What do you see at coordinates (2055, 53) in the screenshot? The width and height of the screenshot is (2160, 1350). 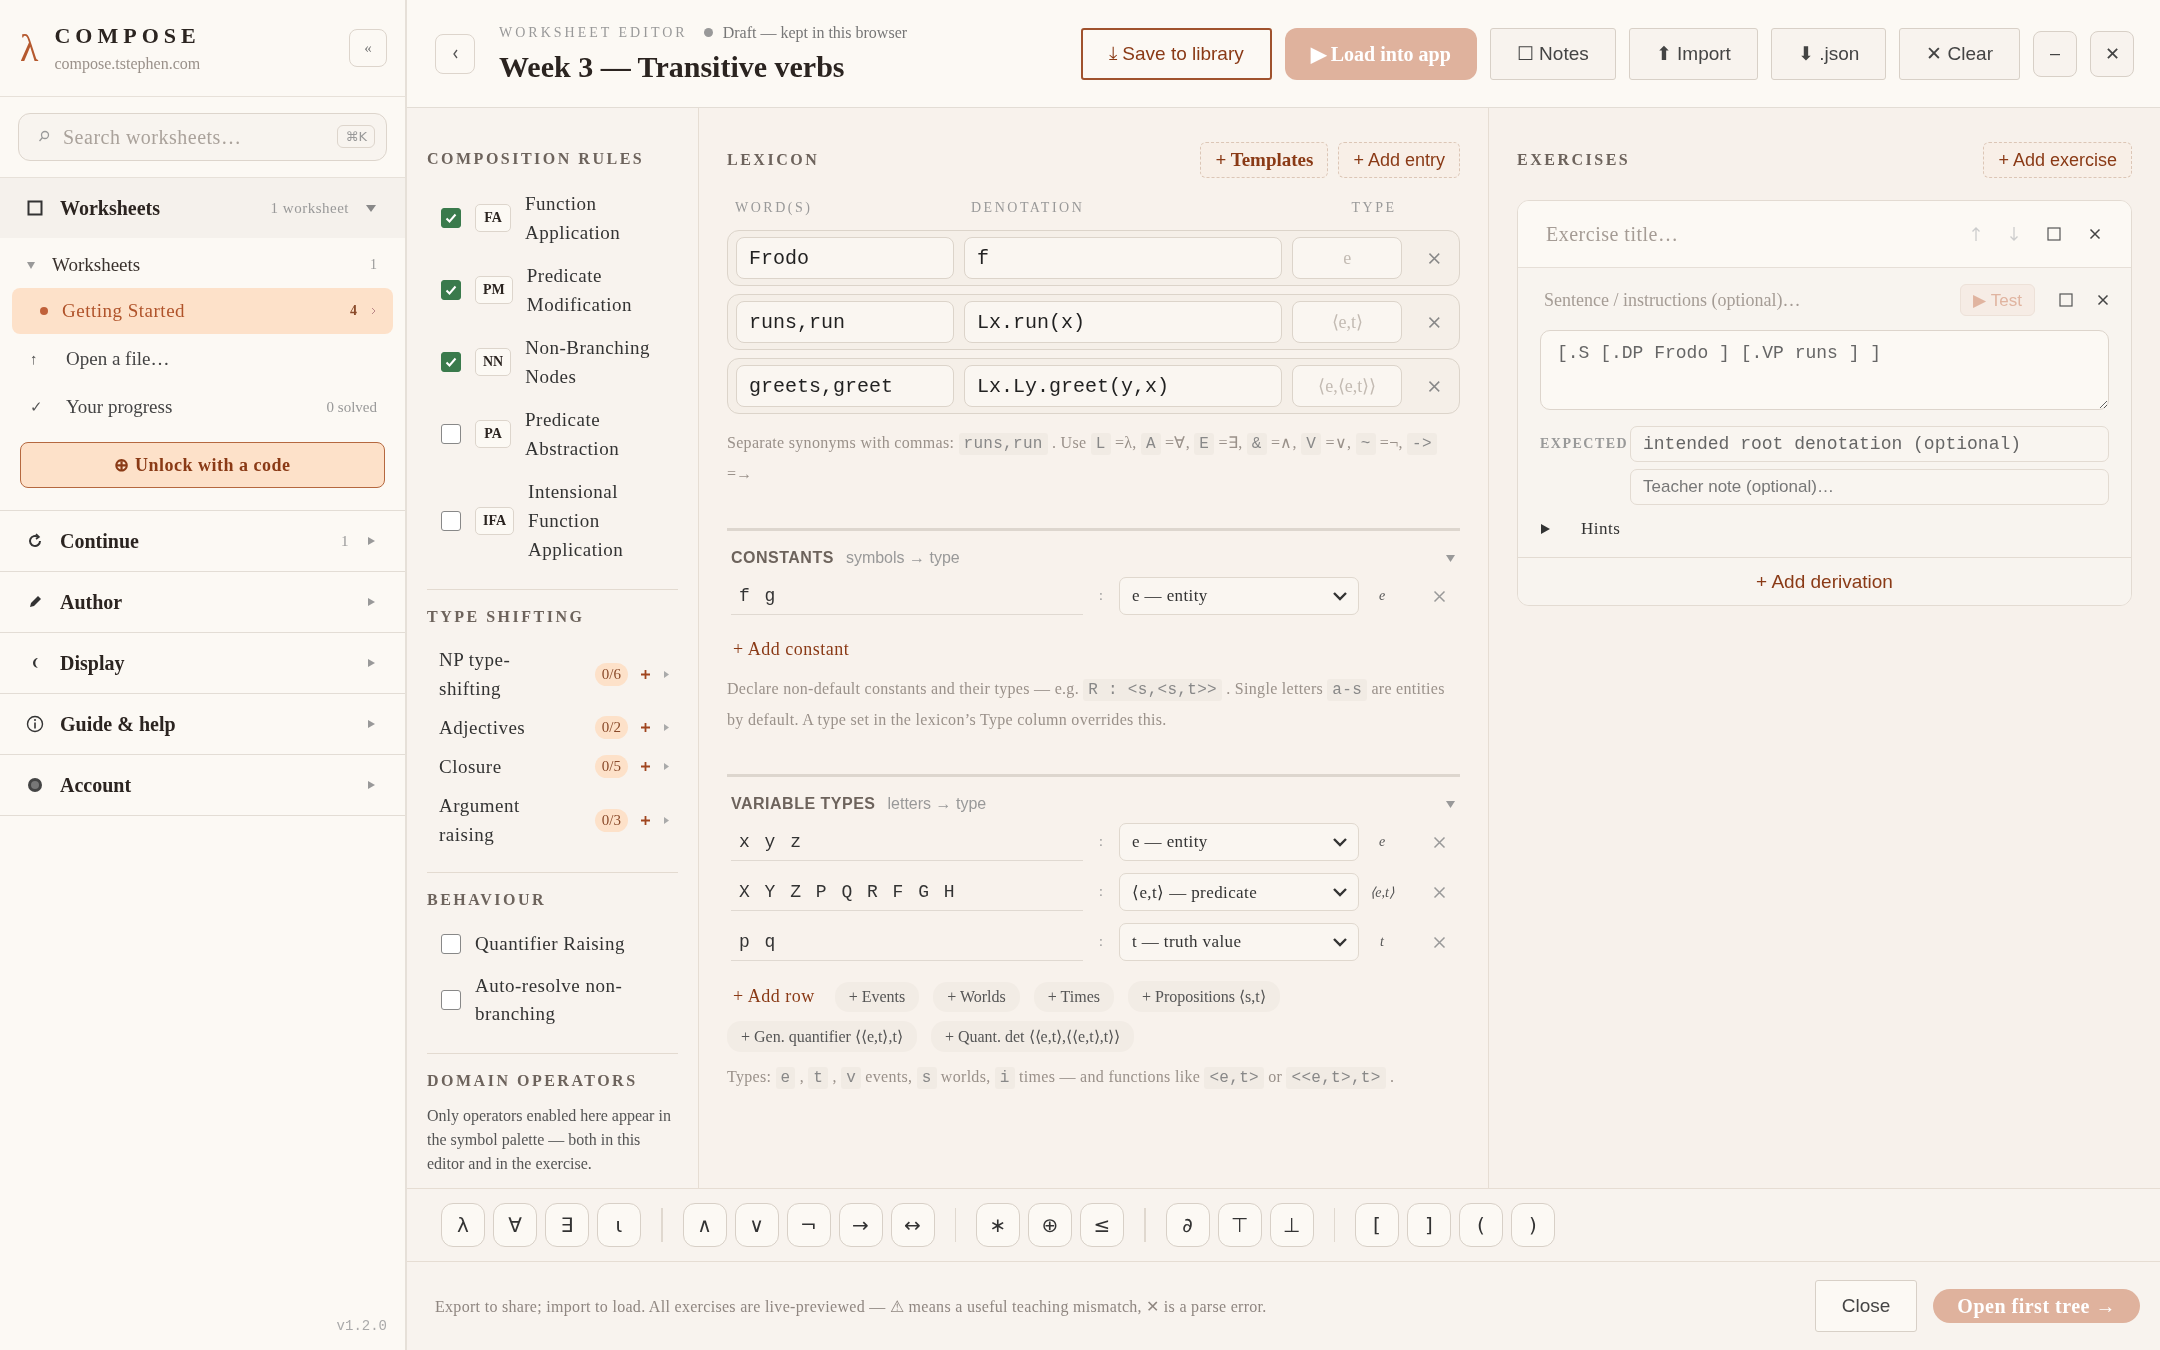 I see `toolbar-button: –` at bounding box center [2055, 53].